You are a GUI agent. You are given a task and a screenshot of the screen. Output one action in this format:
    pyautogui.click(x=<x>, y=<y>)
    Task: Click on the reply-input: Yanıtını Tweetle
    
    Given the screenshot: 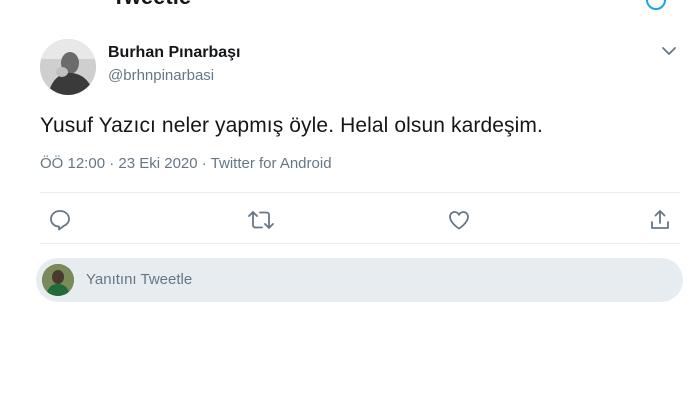 What is the action you would take?
    pyautogui.click(x=359, y=280)
    